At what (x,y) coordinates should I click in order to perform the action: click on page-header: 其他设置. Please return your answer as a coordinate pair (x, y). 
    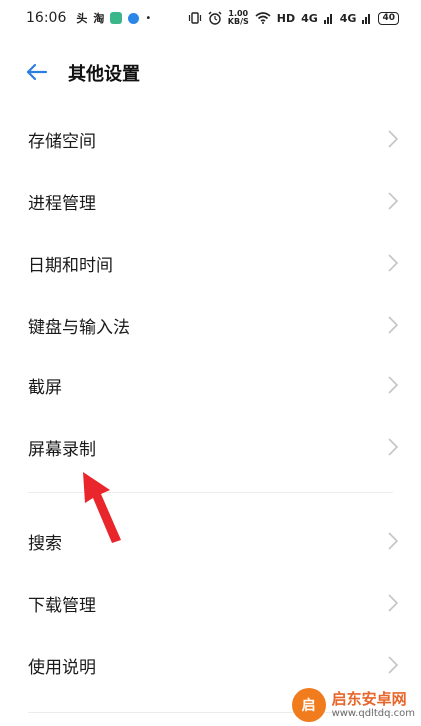
    Looking at the image, I should click on (210, 72).